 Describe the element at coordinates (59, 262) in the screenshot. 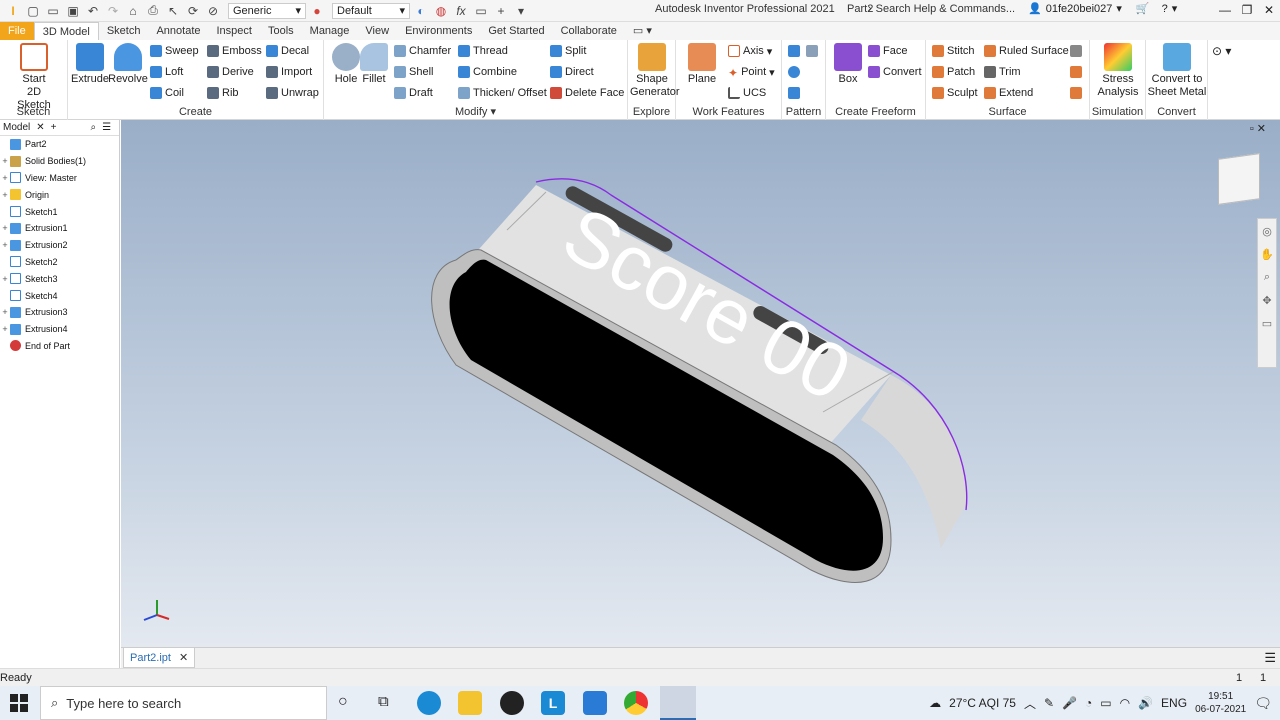

I see `browser-node: Sketch2` at that location.